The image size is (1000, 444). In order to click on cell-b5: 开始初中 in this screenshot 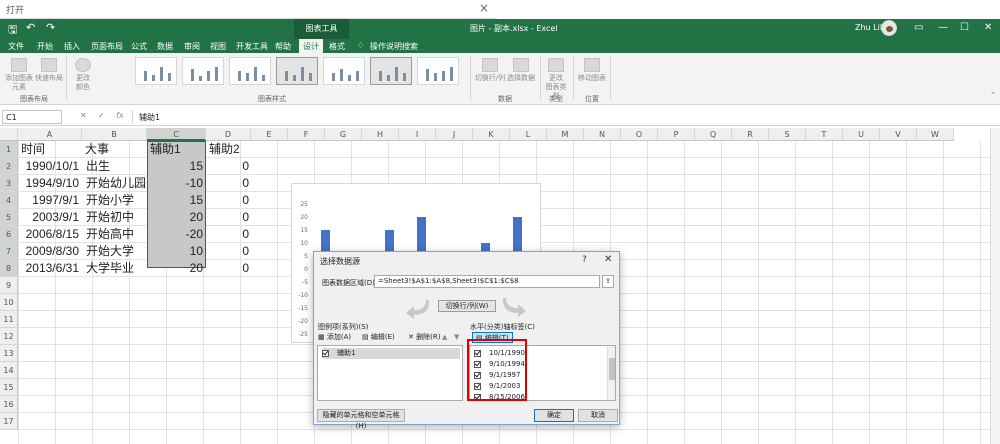, I will do `click(115, 217)`.